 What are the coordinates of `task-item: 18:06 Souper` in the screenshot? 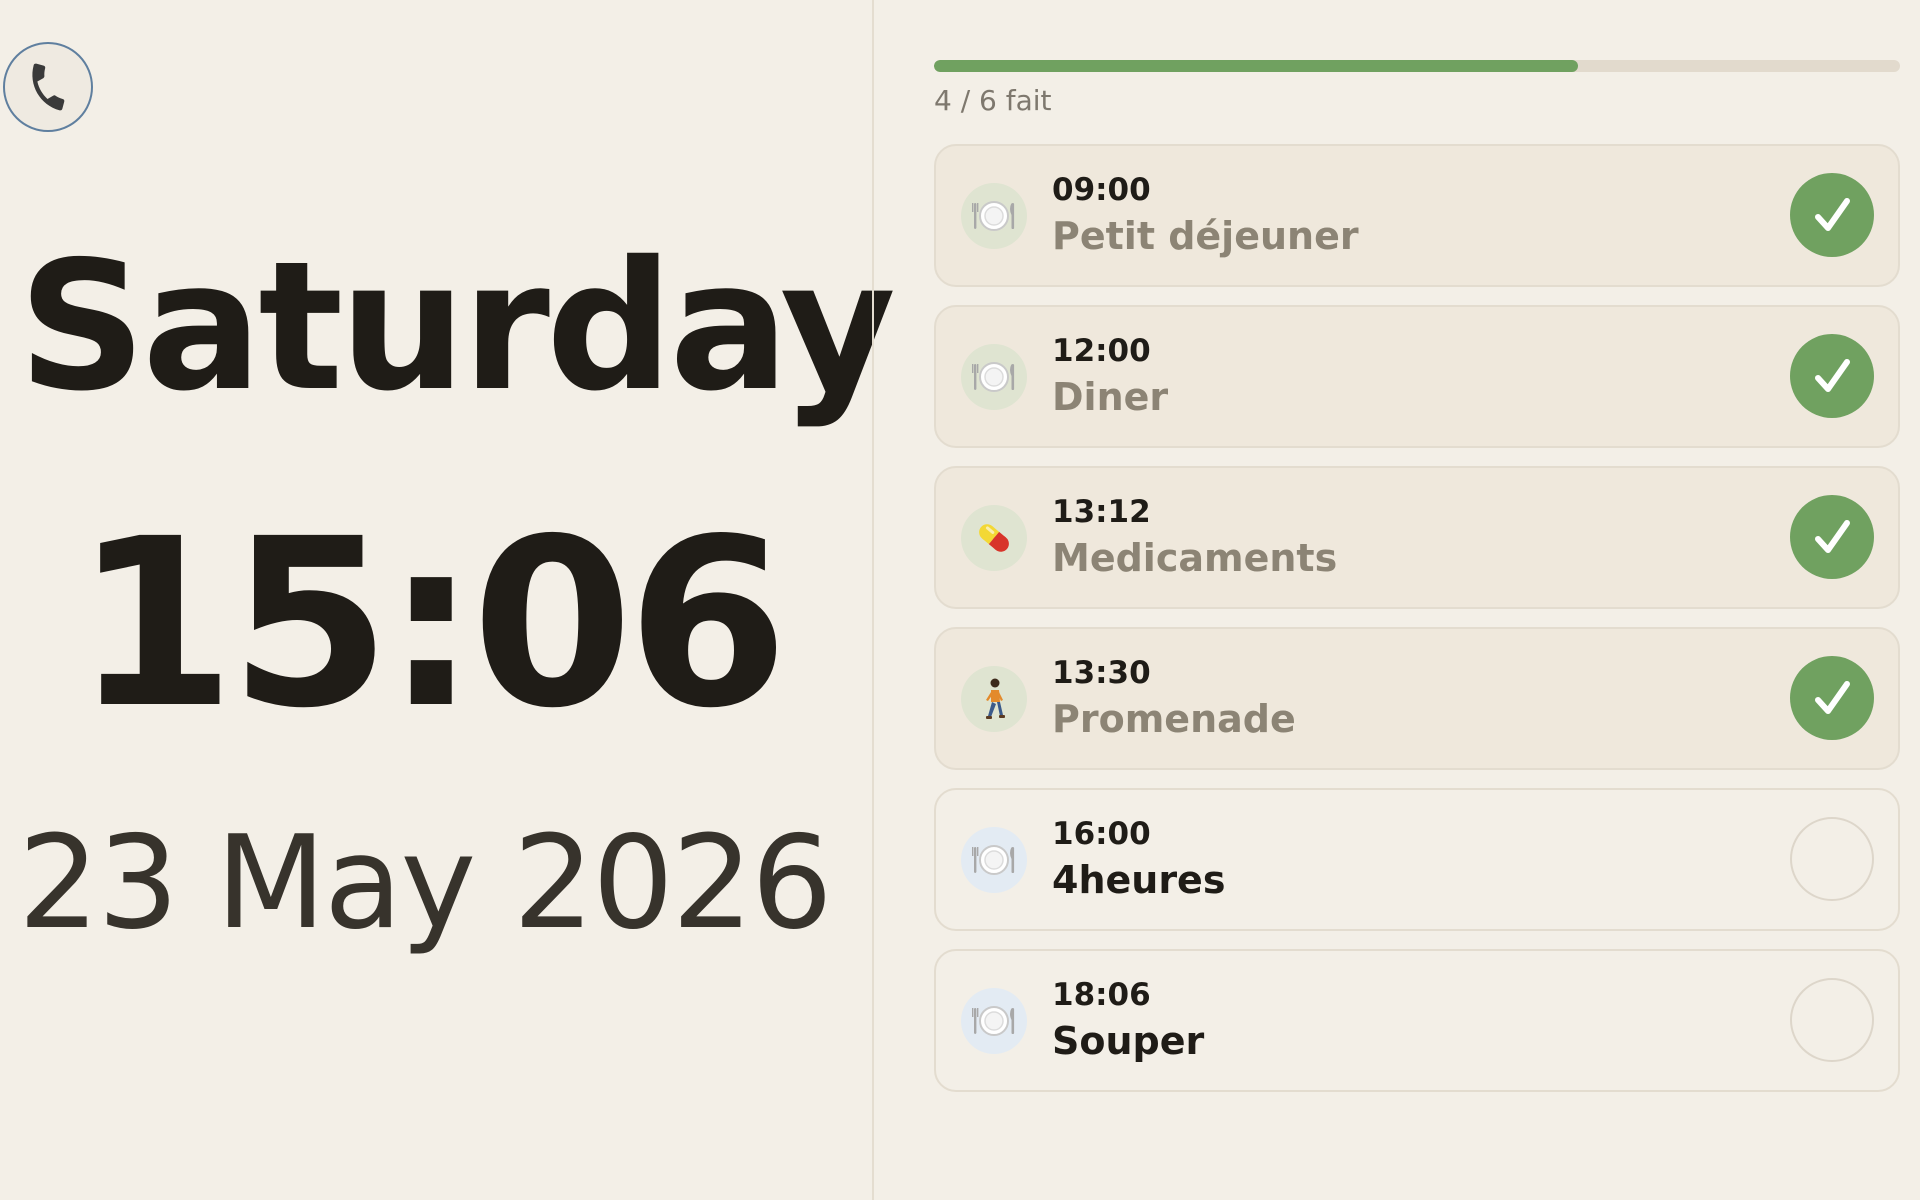 It's located at (1417, 1020).